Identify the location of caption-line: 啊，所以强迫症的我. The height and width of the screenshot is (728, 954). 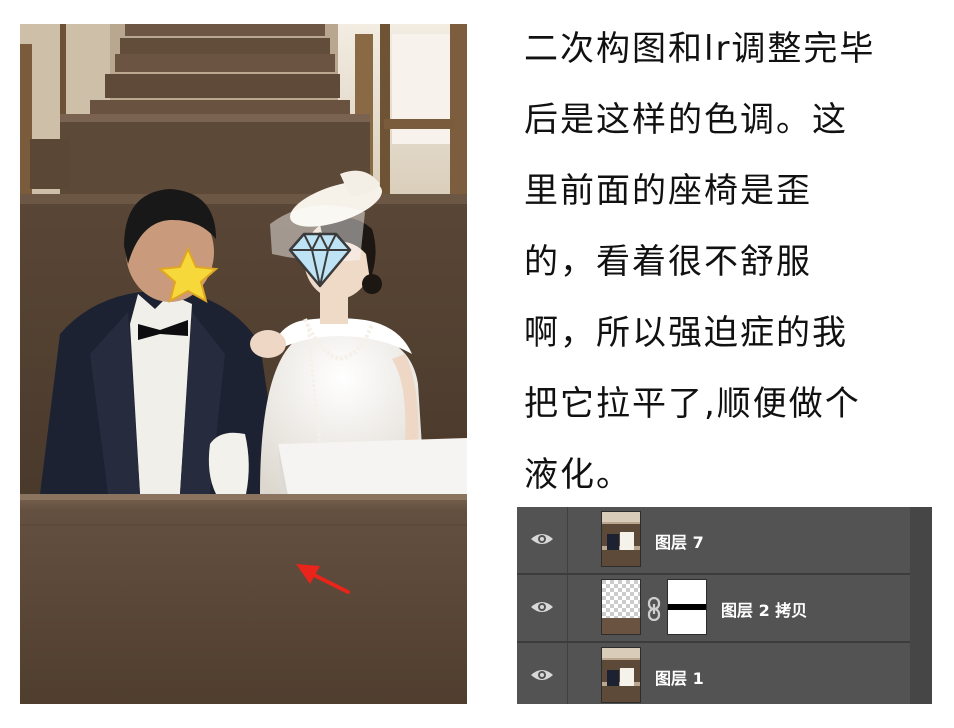
(686, 333).